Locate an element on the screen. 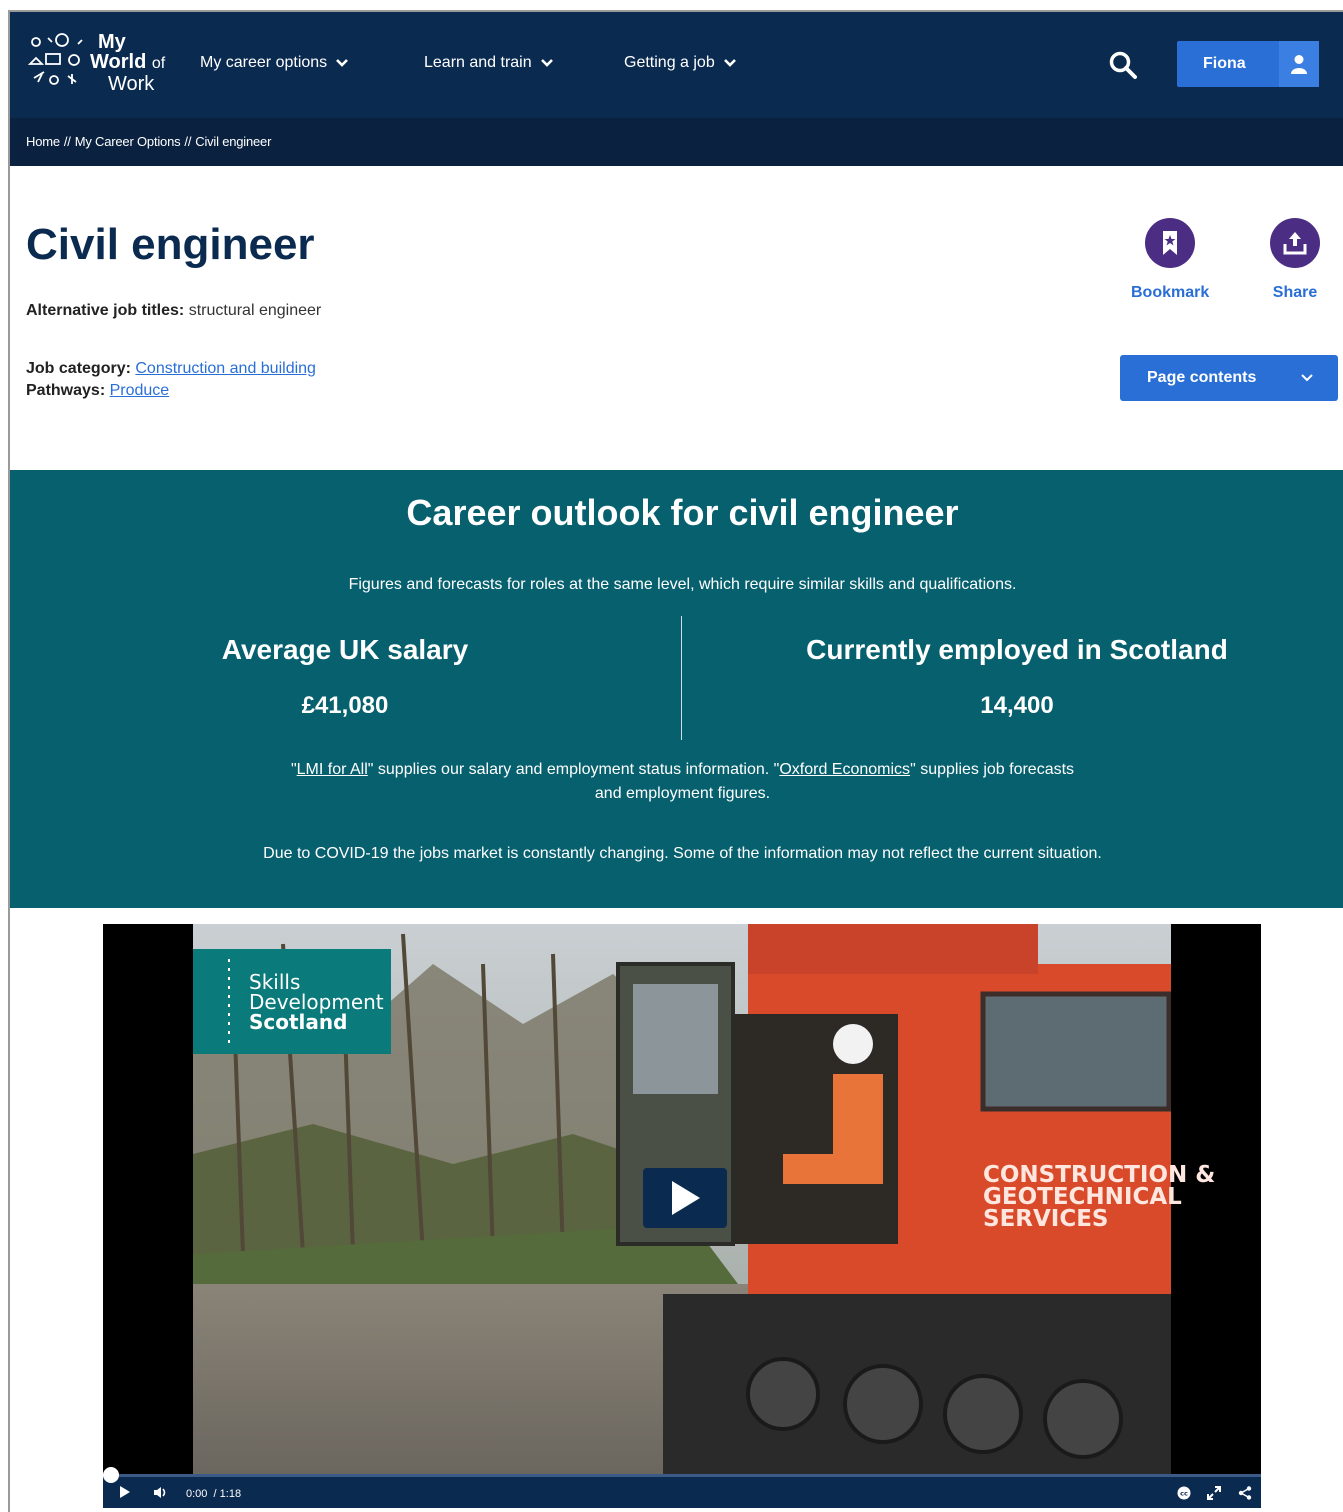 Image resolution: width=1343 pixels, height=1512 pixels. employed-value: 14,400 is located at coordinates (1017, 705).